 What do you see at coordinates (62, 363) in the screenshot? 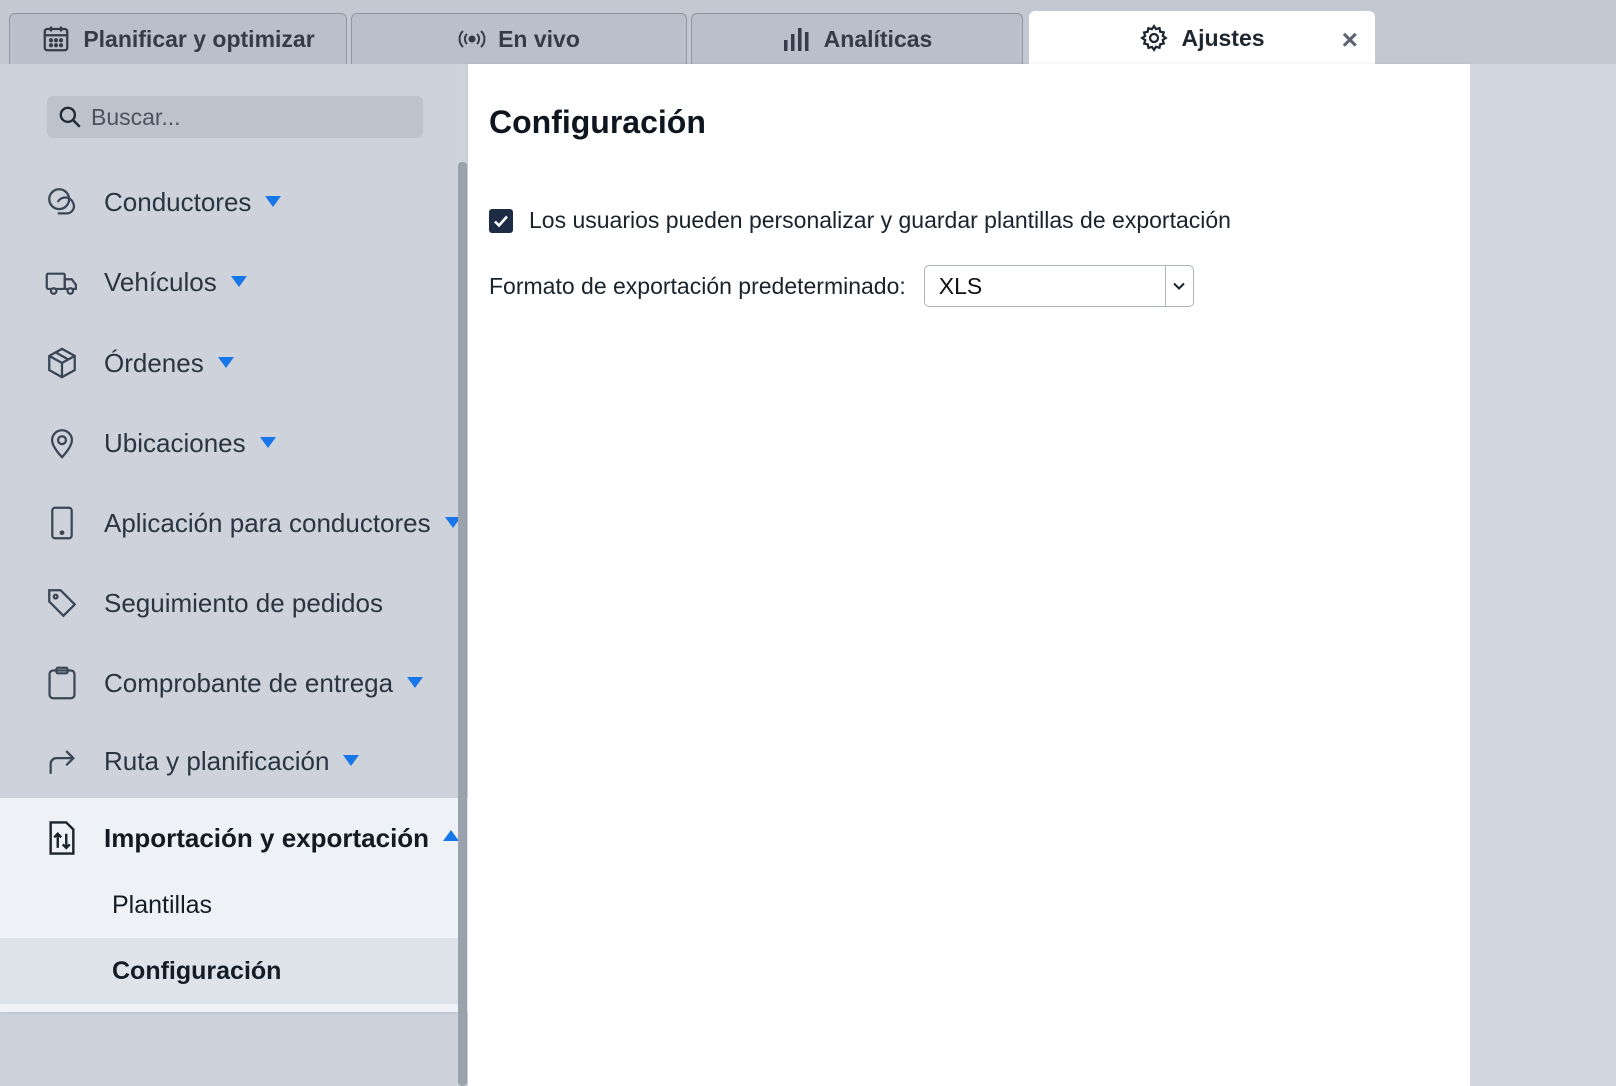
I see `package-icon` at bounding box center [62, 363].